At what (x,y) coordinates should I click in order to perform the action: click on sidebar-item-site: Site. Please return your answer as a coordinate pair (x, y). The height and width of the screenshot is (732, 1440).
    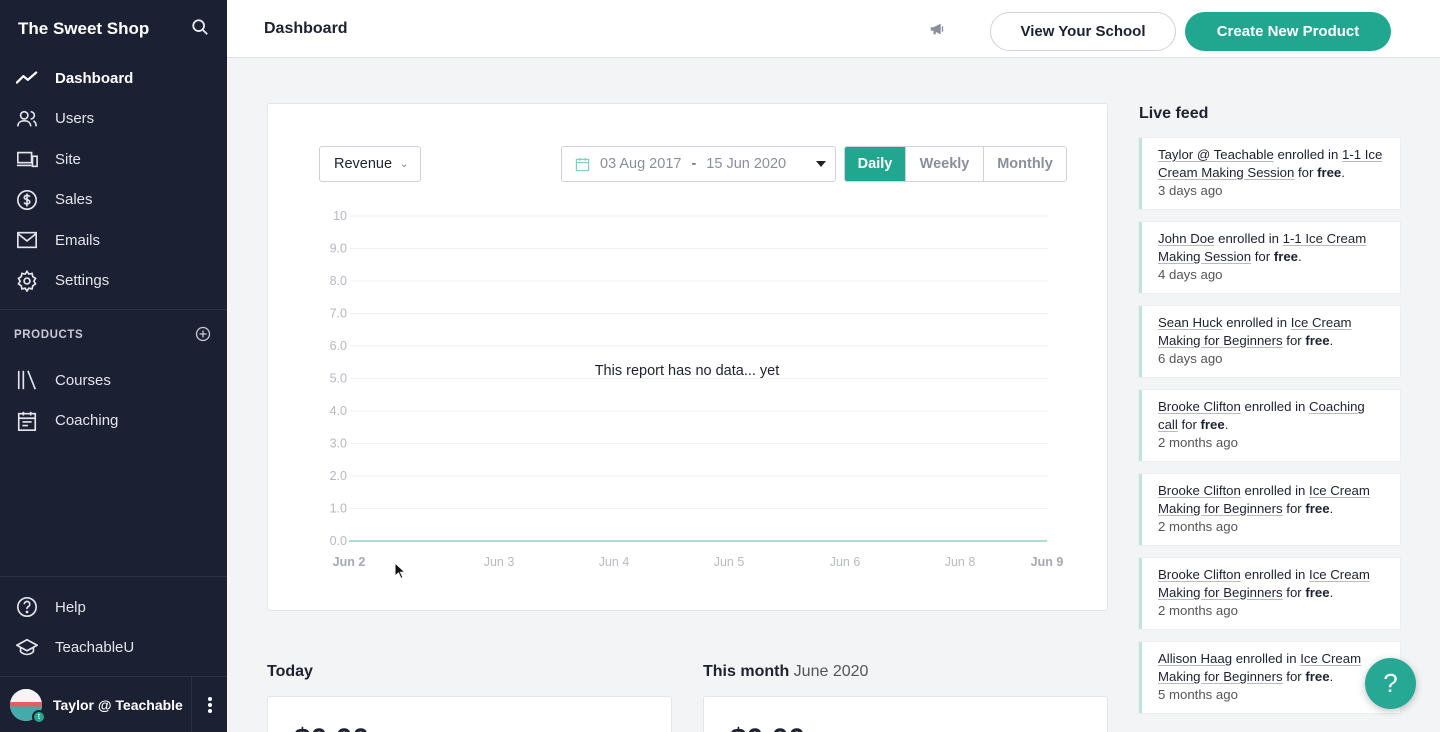
    Looking at the image, I should click on (113, 159).